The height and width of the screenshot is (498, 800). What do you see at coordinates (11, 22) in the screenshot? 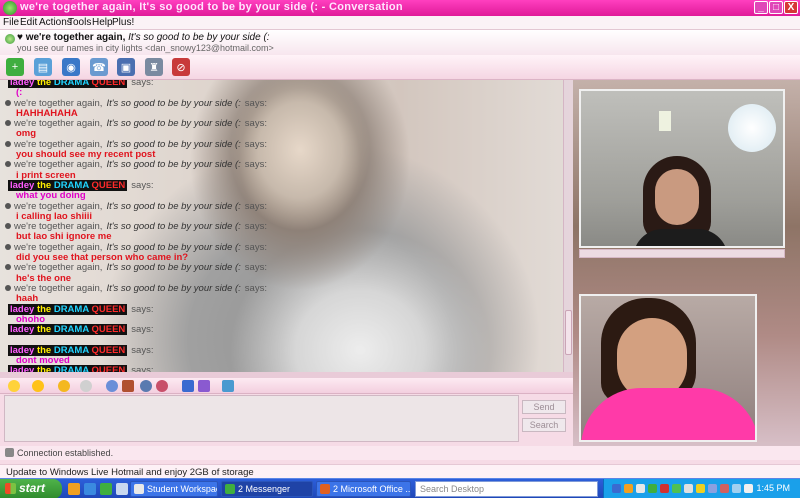
I see `menu-file: File` at bounding box center [11, 22].